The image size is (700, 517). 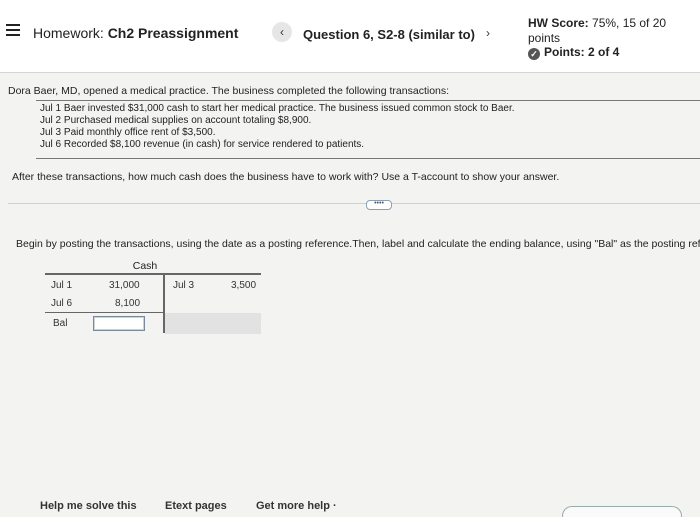 I want to click on partial-credit-icon: ✓, so click(x=534, y=54).